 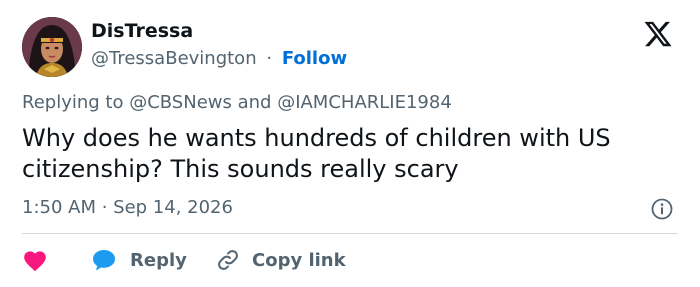 I want to click on info-icon, so click(x=662, y=209).